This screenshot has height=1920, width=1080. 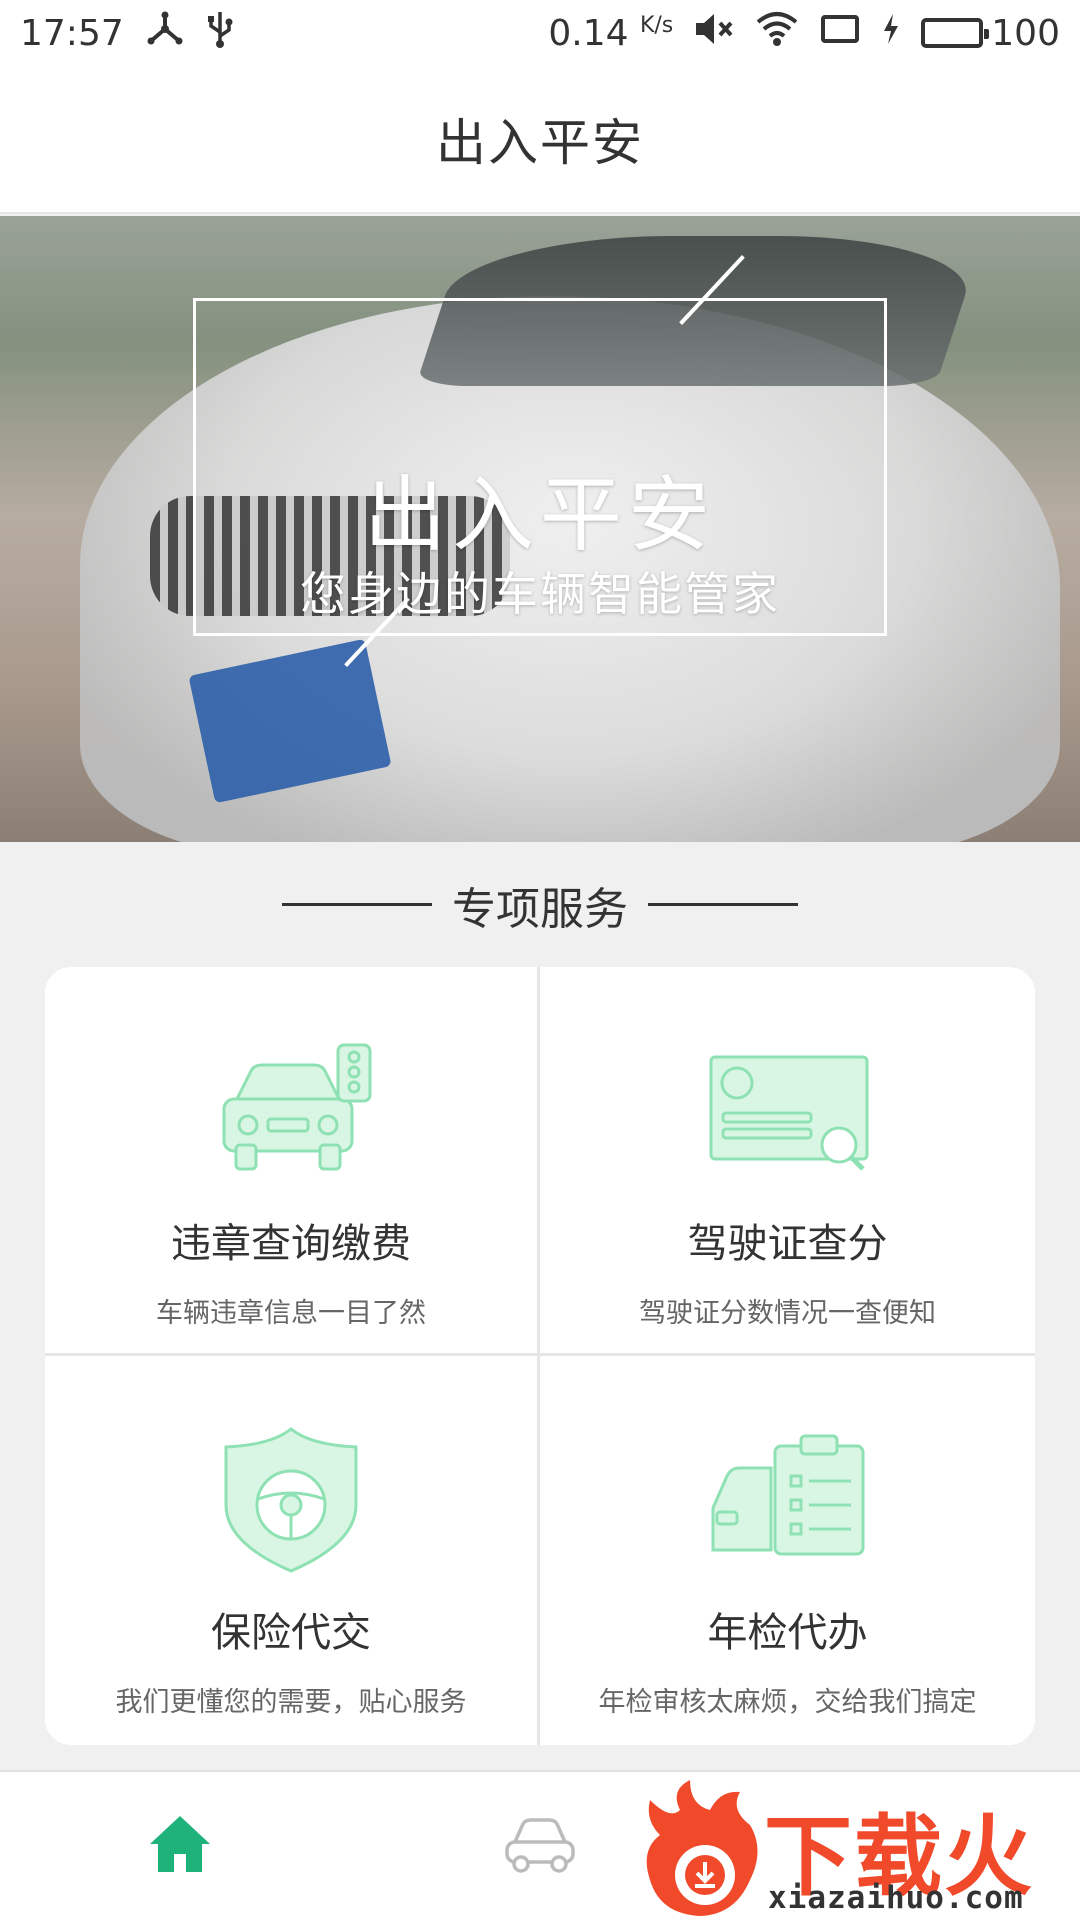 What do you see at coordinates (540, 143) in the screenshot?
I see `page-title: 出入平安` at bounding box center [540, 143].